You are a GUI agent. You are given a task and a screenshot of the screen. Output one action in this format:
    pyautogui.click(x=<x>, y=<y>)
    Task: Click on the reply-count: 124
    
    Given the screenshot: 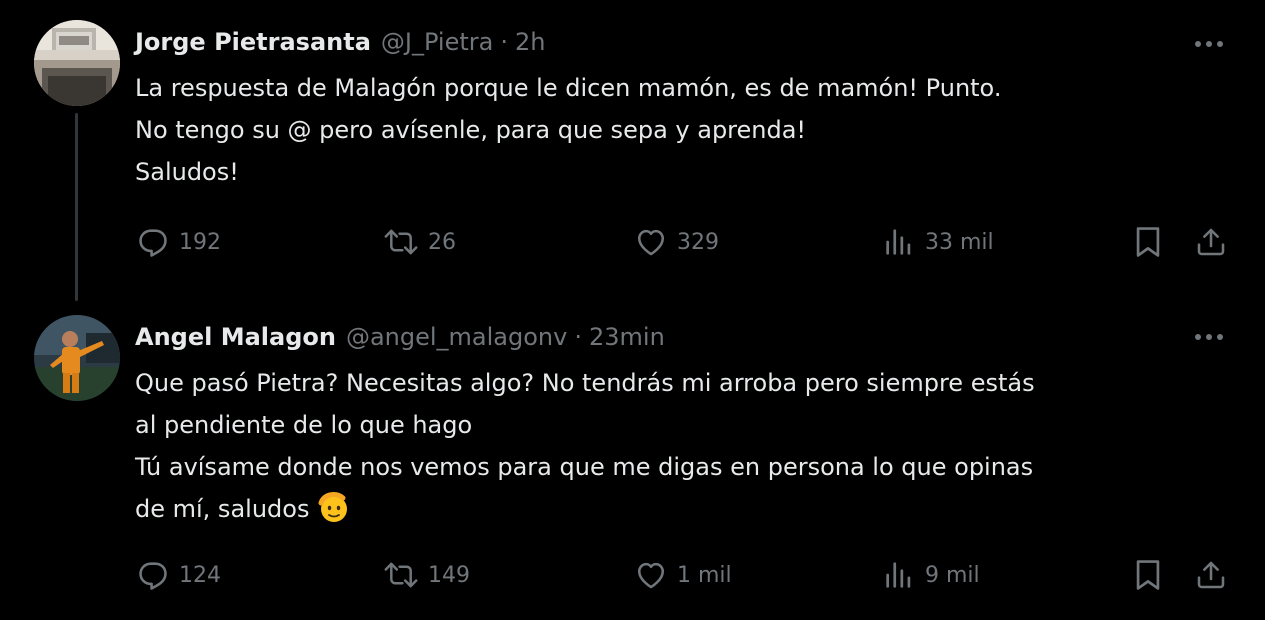 What is the action you would take?
    pyautogui.click(x=200, y=575)
    